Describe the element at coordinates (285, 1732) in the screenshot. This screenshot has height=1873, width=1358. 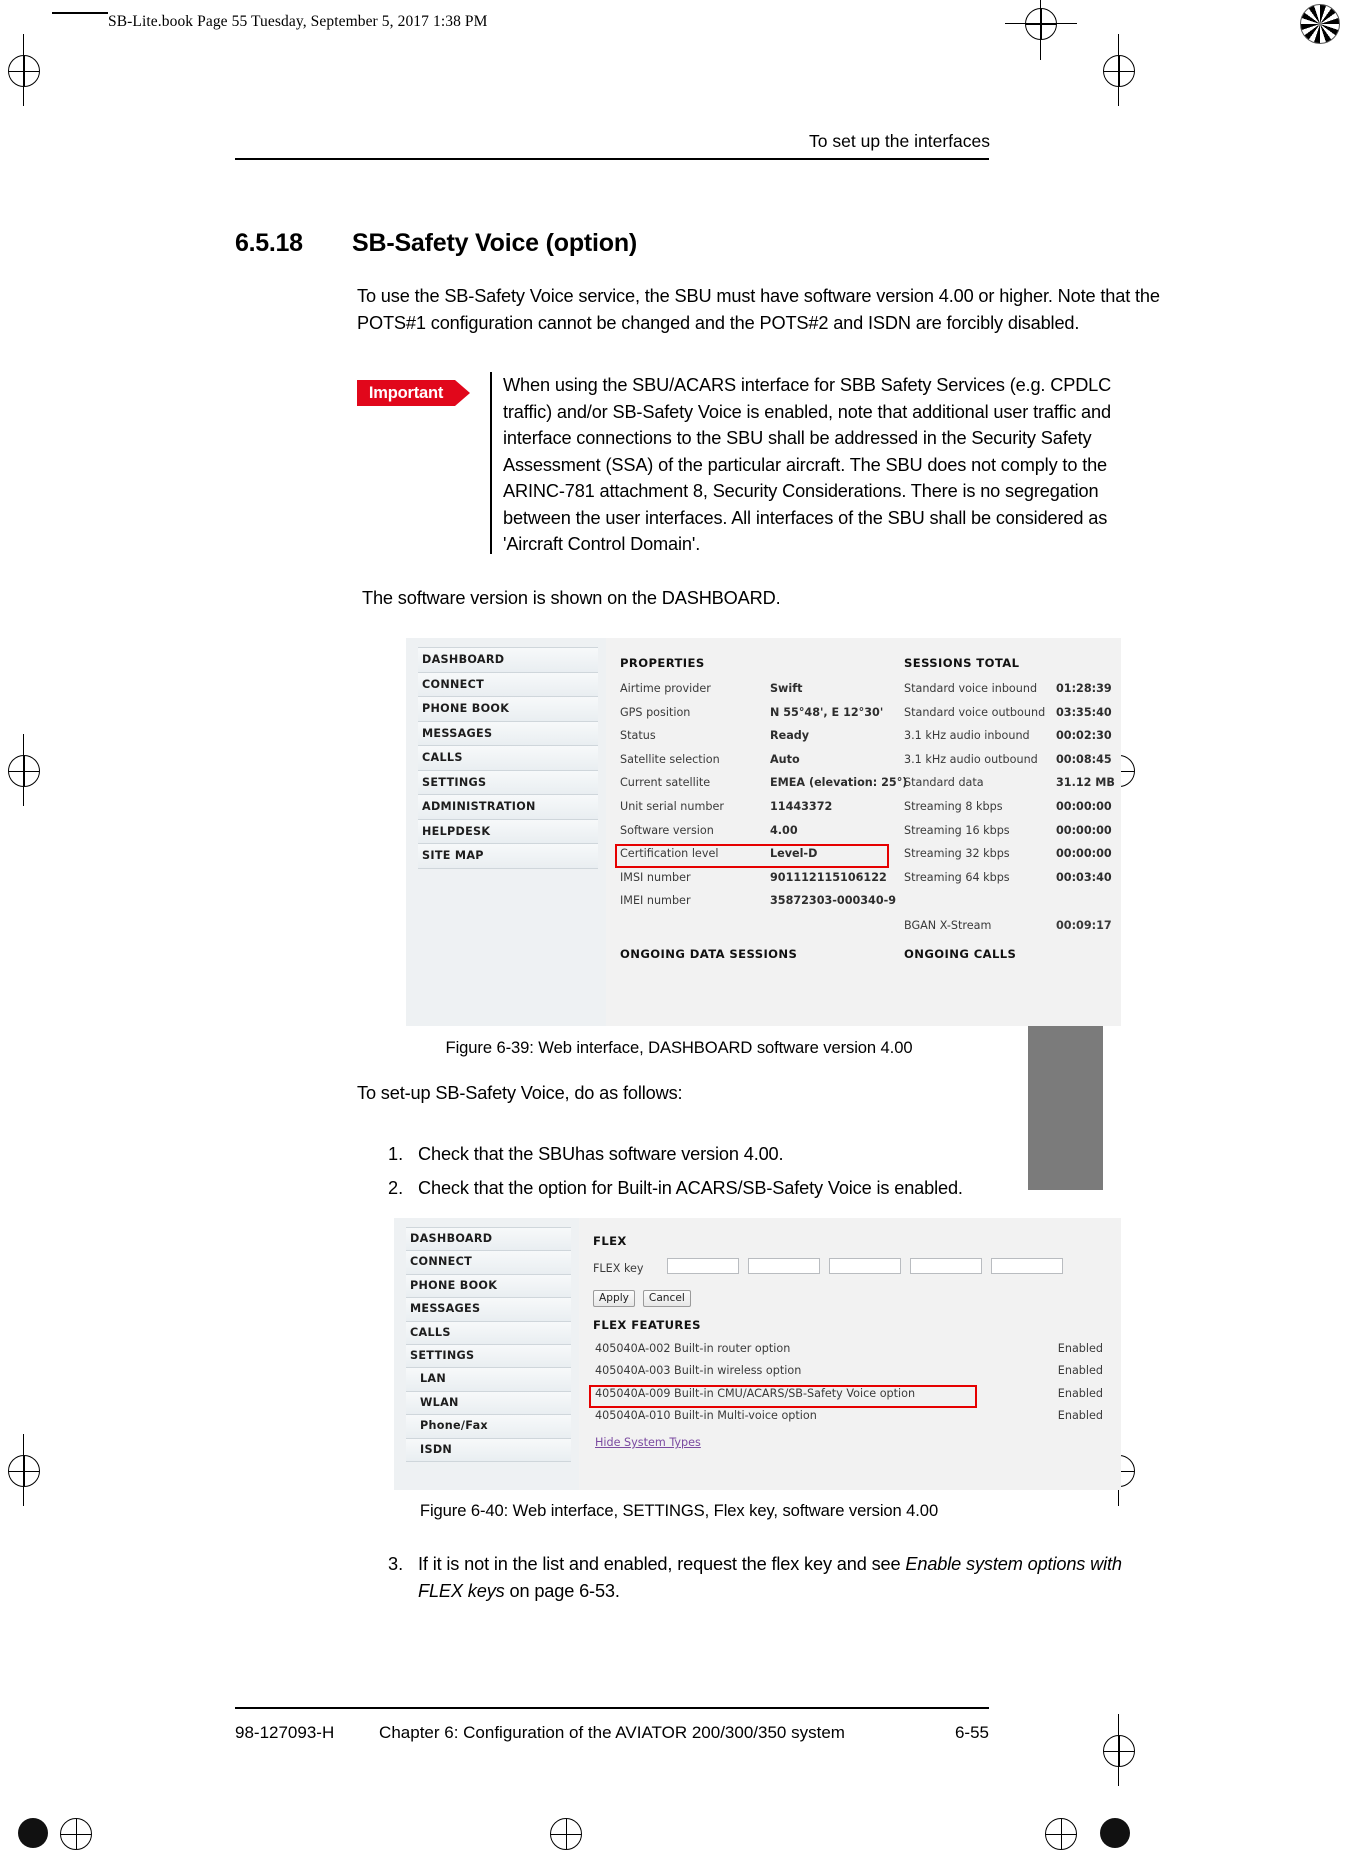
I see `footer-doc-number: 98-127093-H` at that location.